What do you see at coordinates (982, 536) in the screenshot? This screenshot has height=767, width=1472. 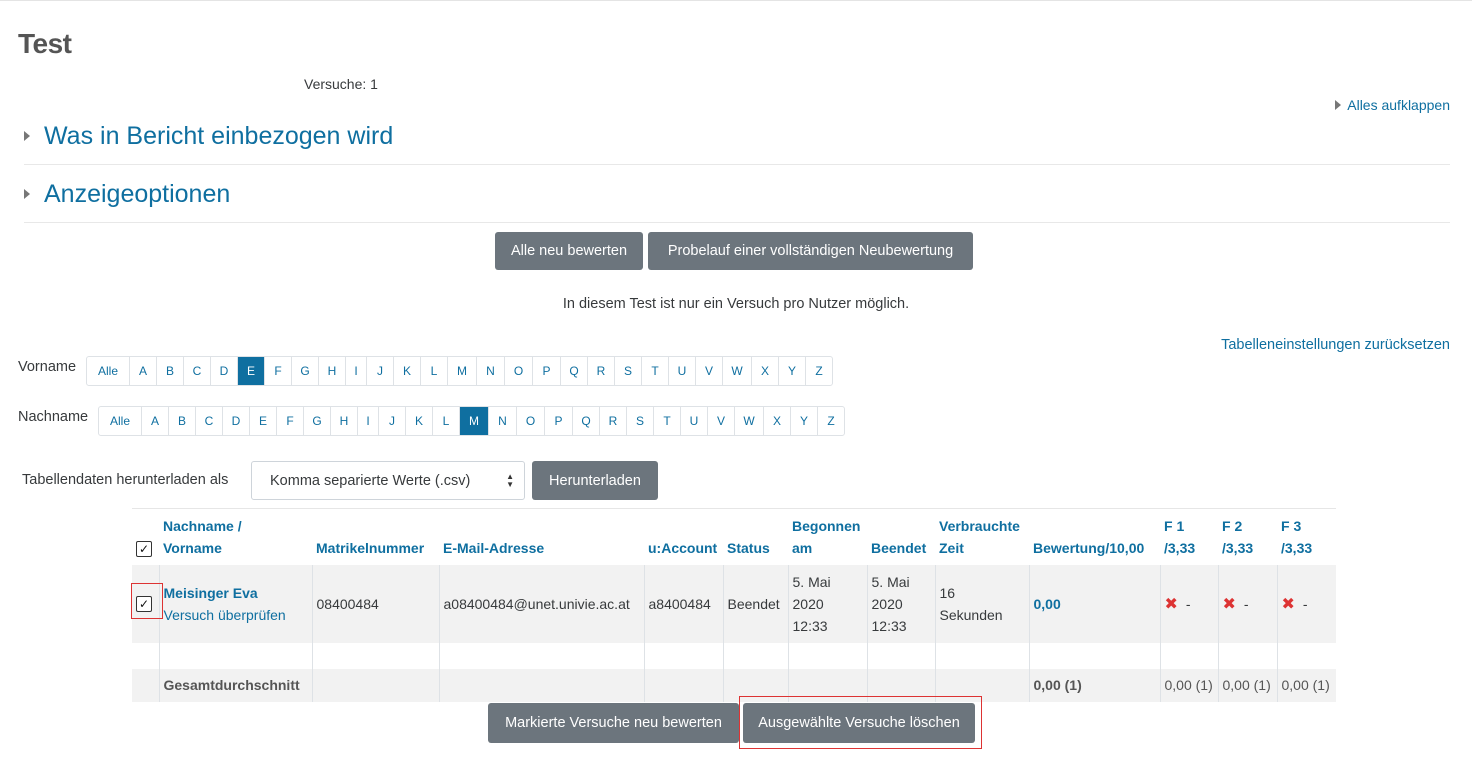 I see `header-time-taken: Verbrauchte Zeit` at bounding box center [982, 536].